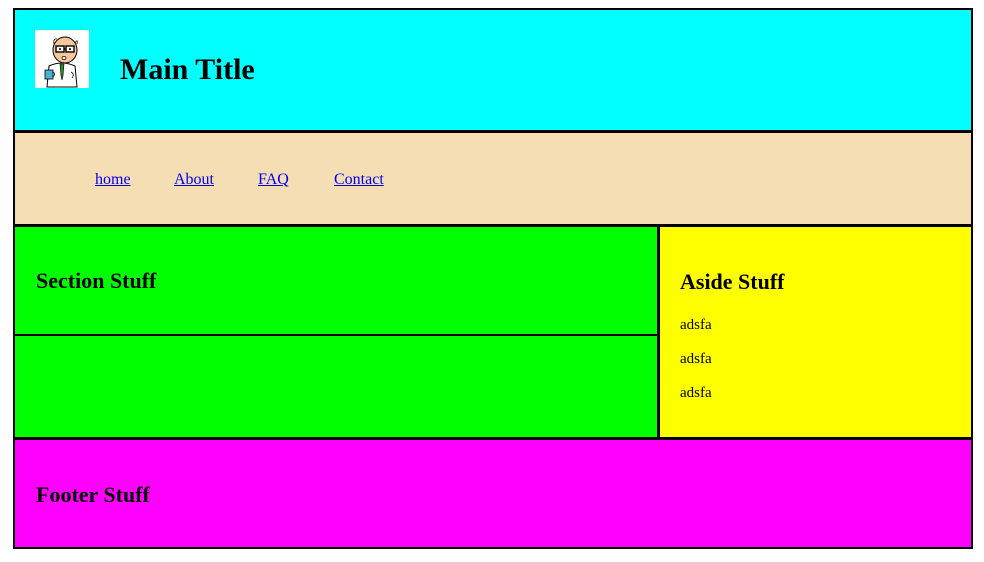 Image resolution: width=984 pixels, height=562 pixels. What do you see at coordinates (93, 494) in the screenshot?
I see `footer-heading: Footer Stuff` at bounding box center [93, 494].